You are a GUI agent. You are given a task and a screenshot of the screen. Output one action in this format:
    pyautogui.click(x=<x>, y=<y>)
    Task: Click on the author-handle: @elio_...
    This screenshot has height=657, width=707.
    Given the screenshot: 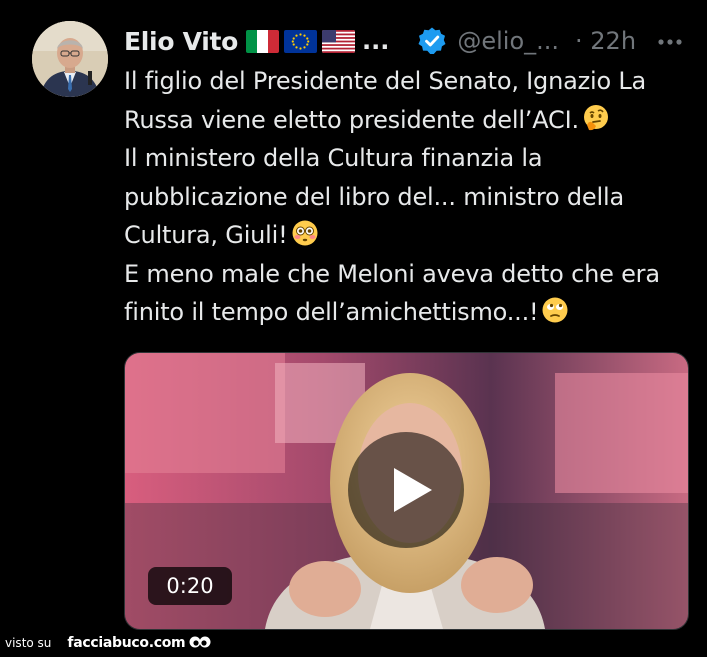 What is the action you would take?
    pyautogui.click(x=508, y=41)
    